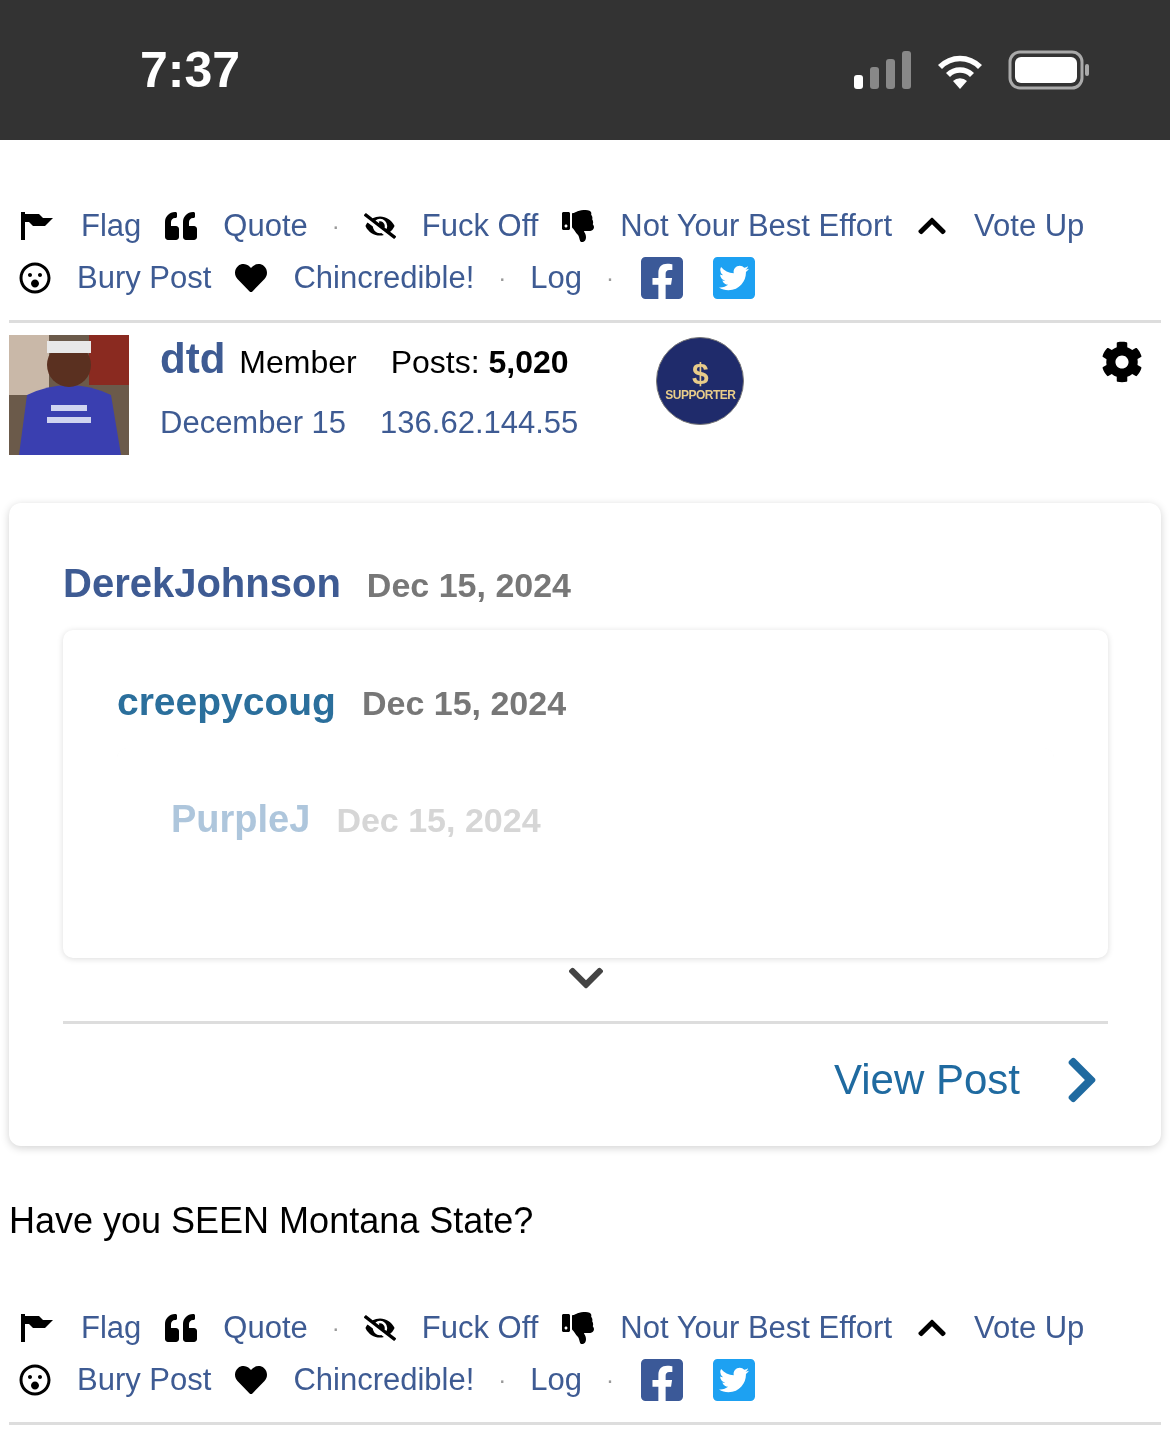 This screenshot has height=1440, width=1170. What do you see at coordinates (883, 70) in the screenshot?
I see `signal-icon` at bounding box center [883, 70].